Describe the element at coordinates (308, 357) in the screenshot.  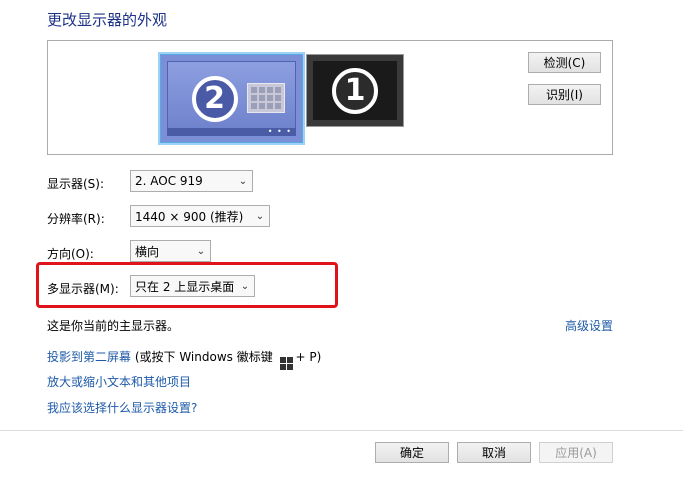
I see `project-hint-suffix: + P)` at that location.